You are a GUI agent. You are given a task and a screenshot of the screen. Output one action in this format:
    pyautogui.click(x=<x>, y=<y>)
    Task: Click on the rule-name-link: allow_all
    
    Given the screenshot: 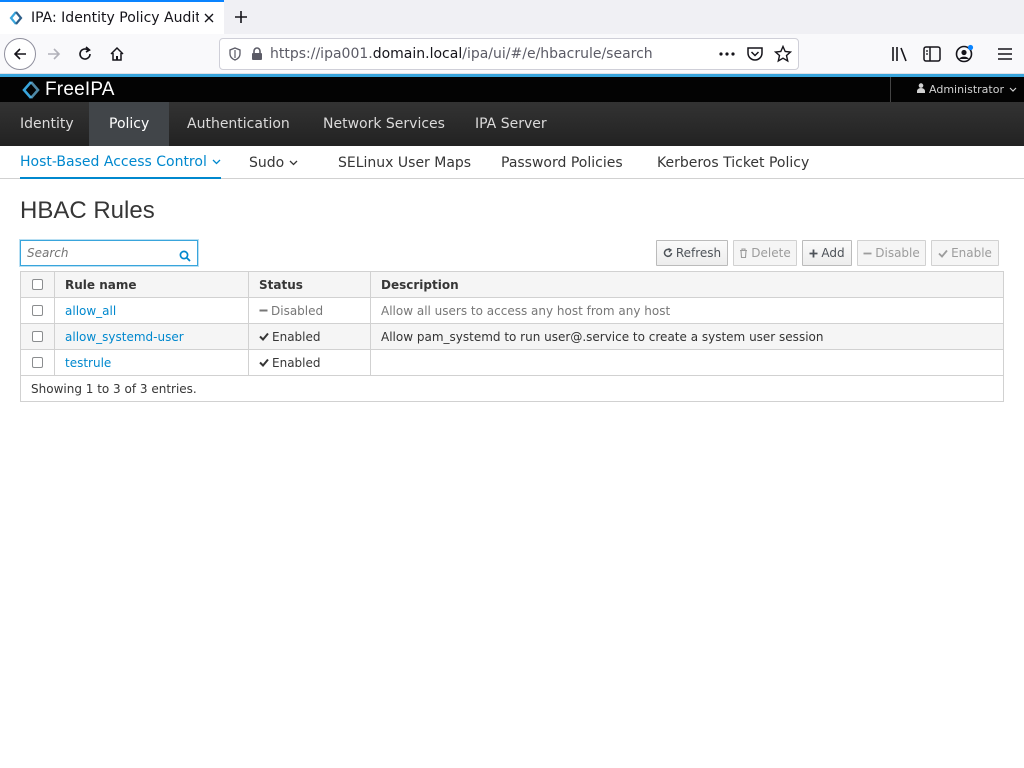 What is the action you would take?
    pyautogui.click(x=90, y=311)
    